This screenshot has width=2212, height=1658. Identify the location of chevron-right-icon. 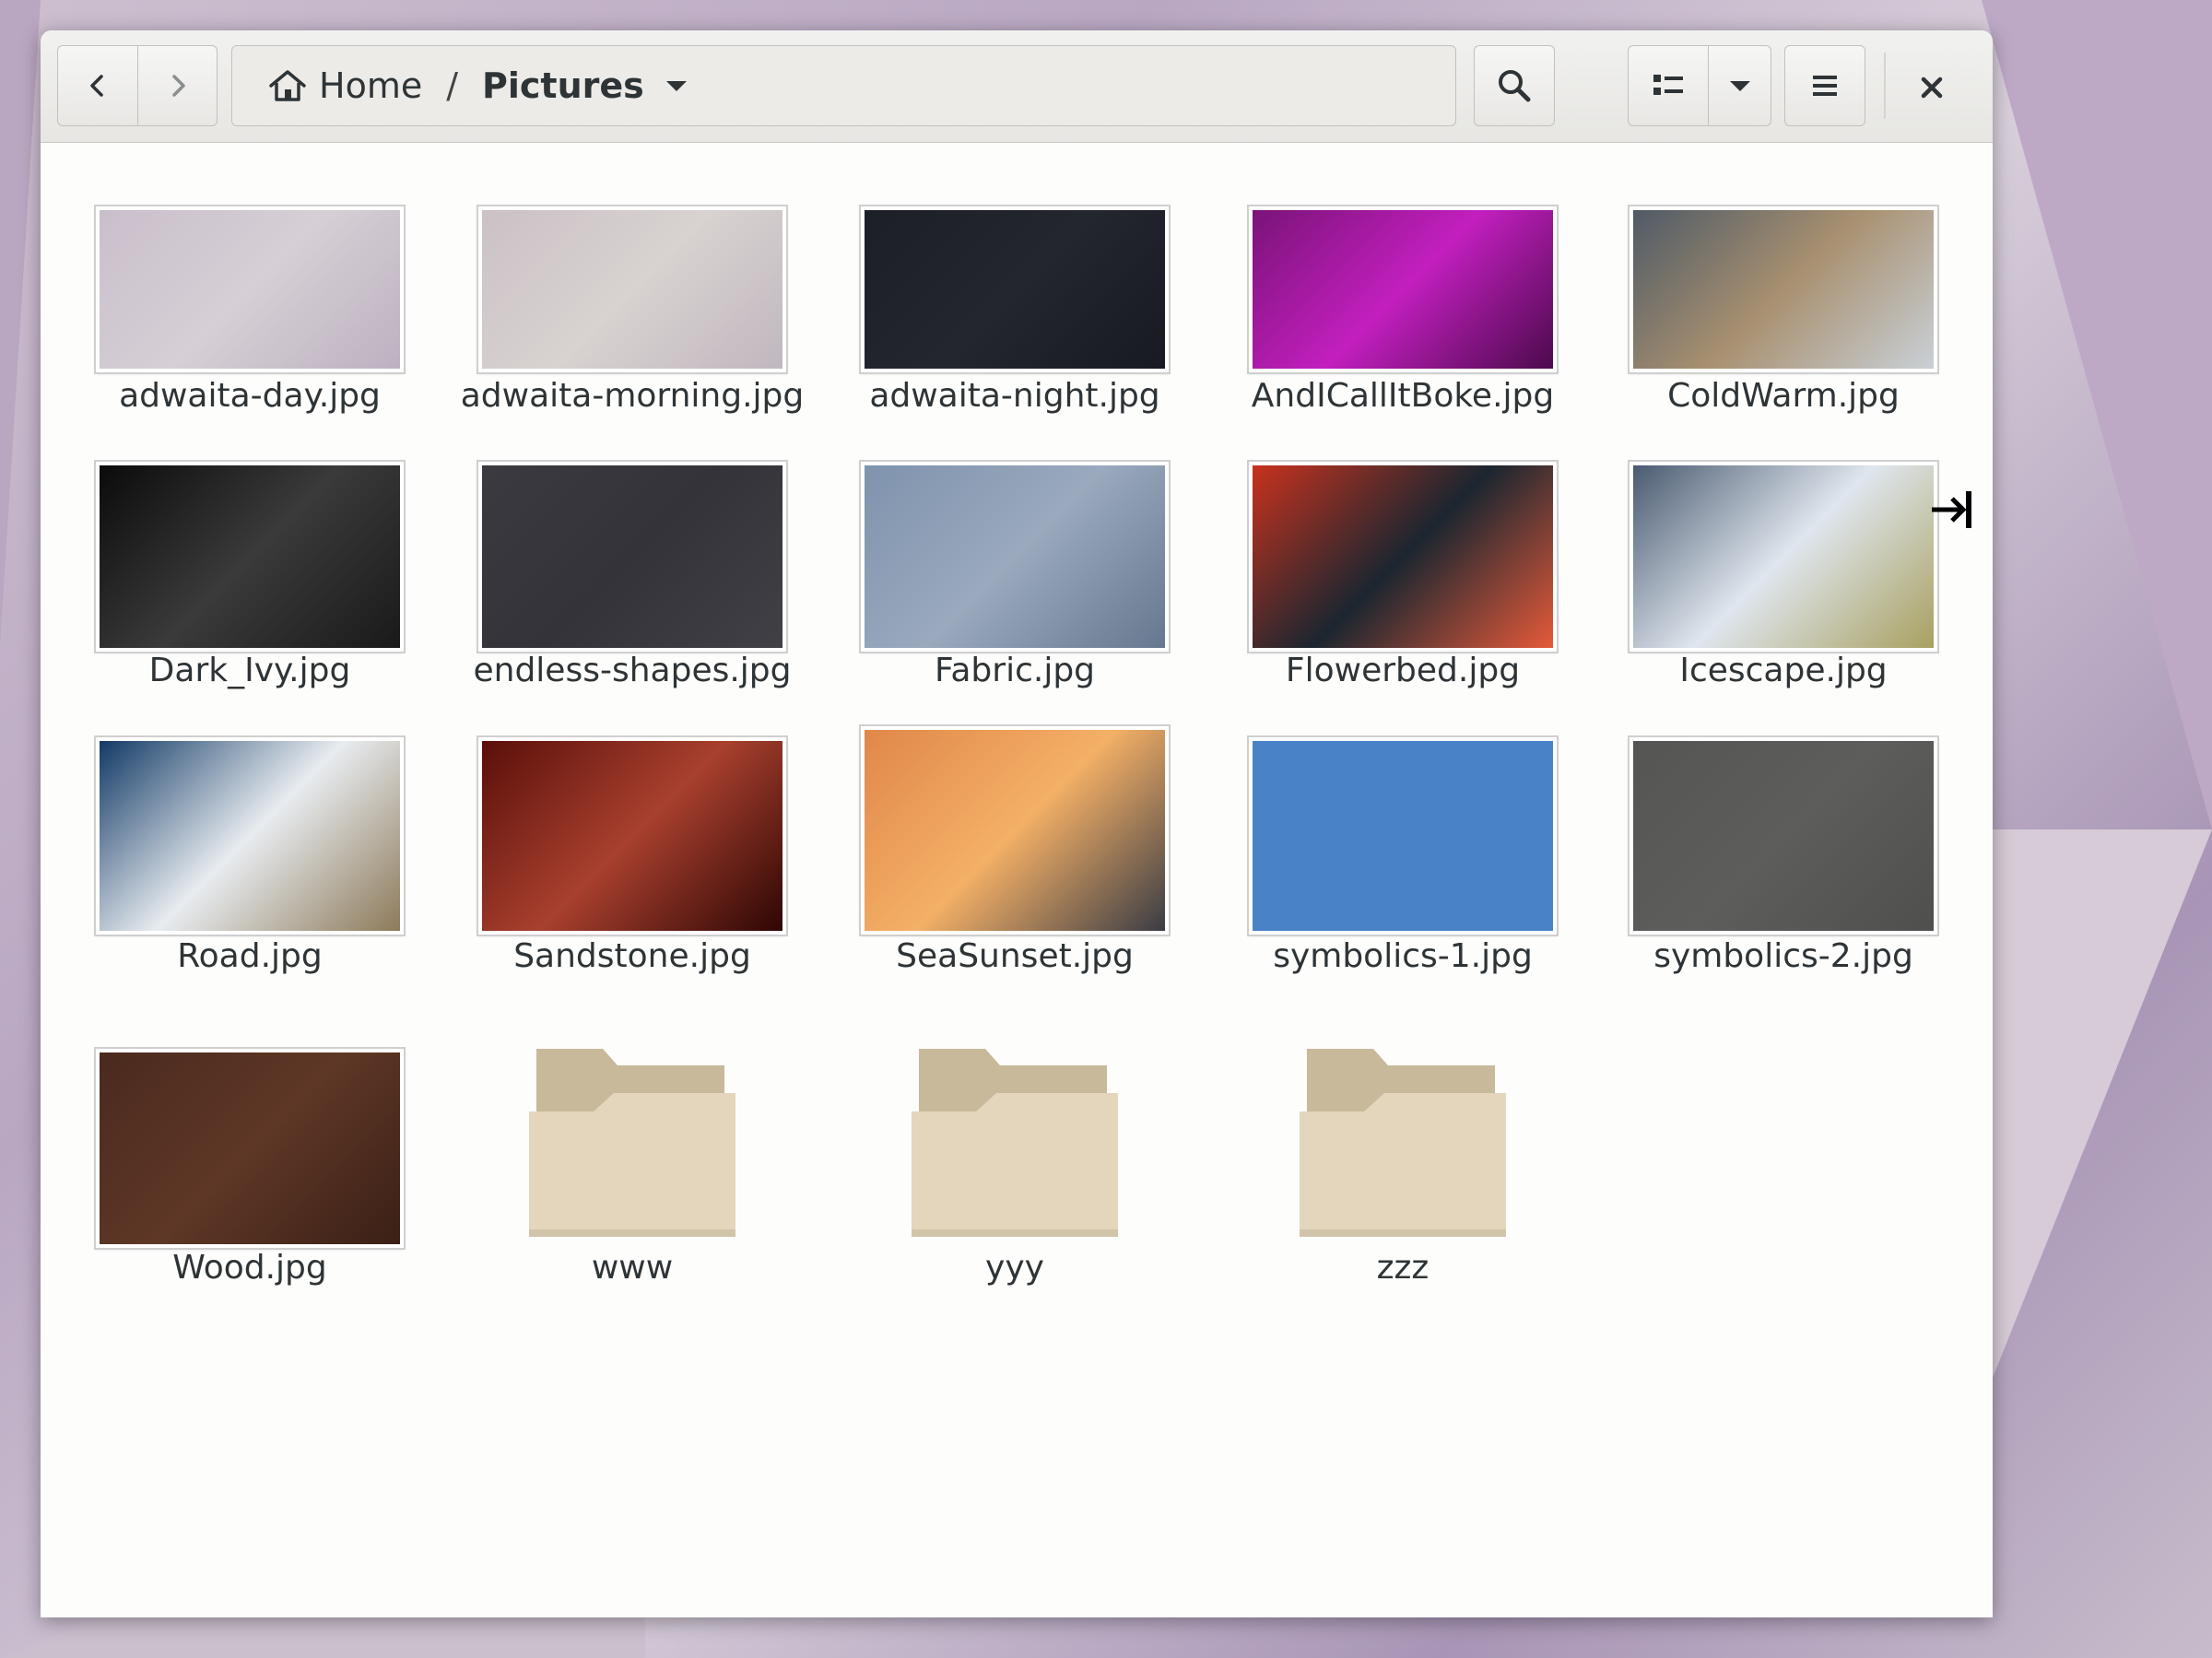
(178, 86).